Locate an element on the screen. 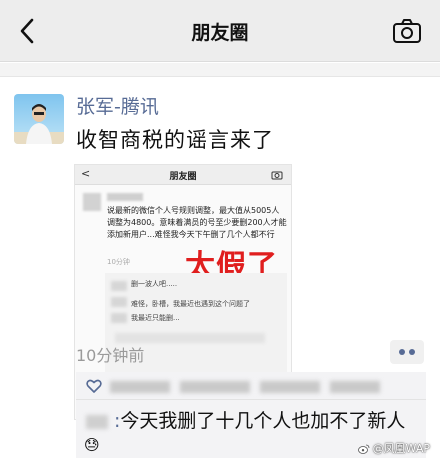 This screenshot has width=440, height=462. post-time: 10分钟前 is located at coordinates (110, 355).